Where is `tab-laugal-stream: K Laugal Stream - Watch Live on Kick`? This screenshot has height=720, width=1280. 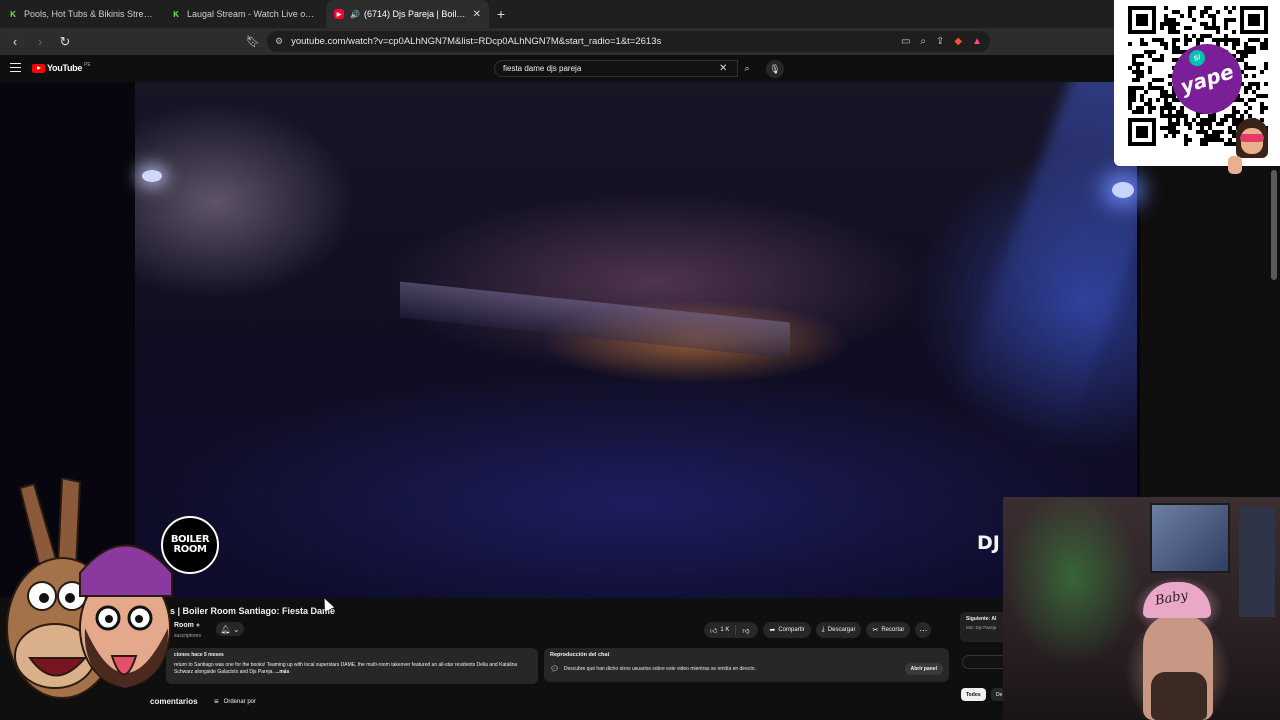 tab-laugal-stream: K Laugal Stream - Watch Live on Kick is located at coordinates (244, 14).